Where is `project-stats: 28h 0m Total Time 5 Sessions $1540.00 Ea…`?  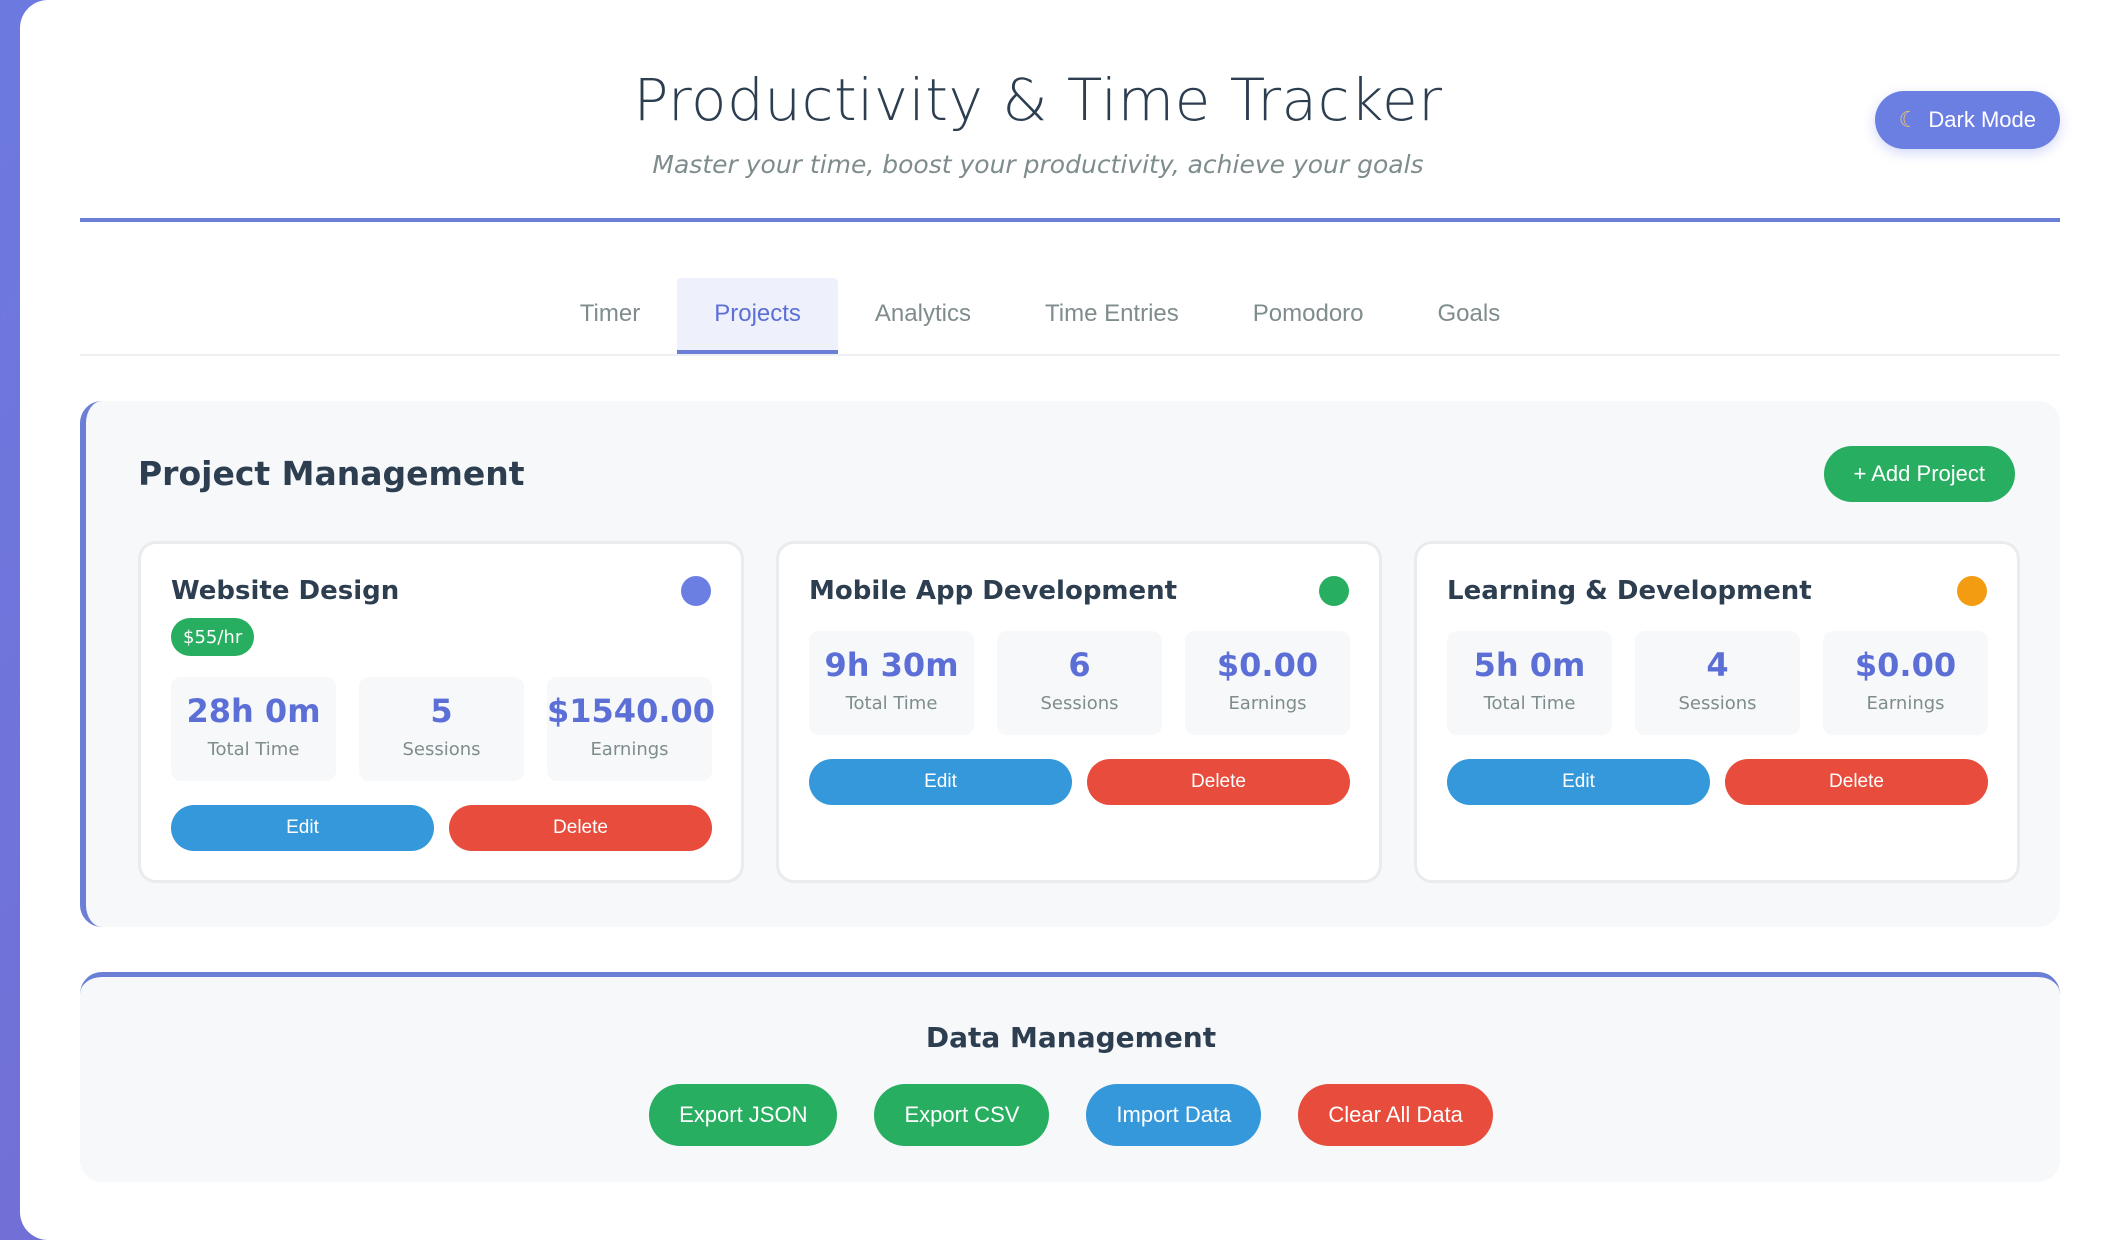 project-stats: 28h 0m Total Time 5 Sessions $1540.00 Ea… is located at coordinates (443, 729).